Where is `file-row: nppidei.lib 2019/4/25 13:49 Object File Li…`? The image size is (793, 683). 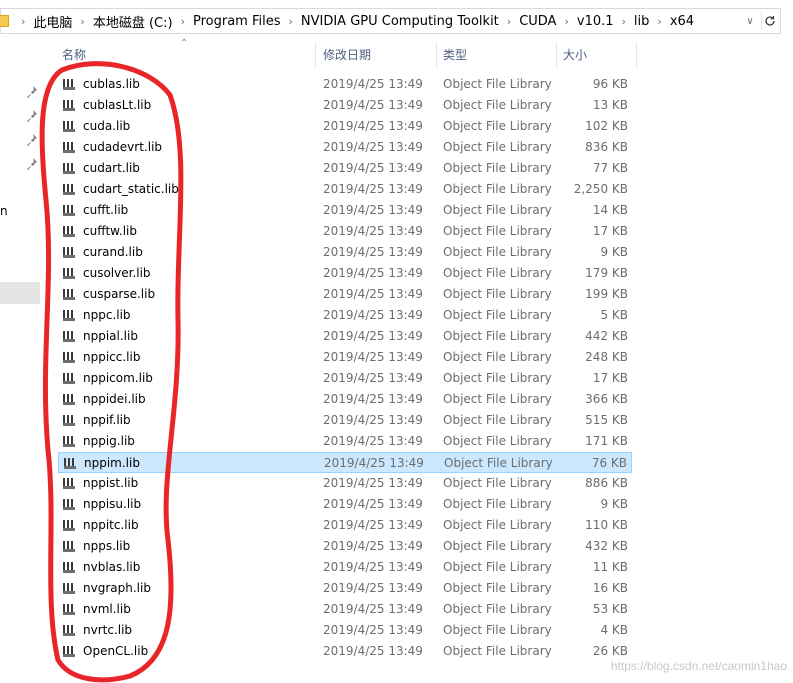 file-row: nppidei.lib 2019/4/25 13:49 Object File Li… is located at coordinates (345, 399).